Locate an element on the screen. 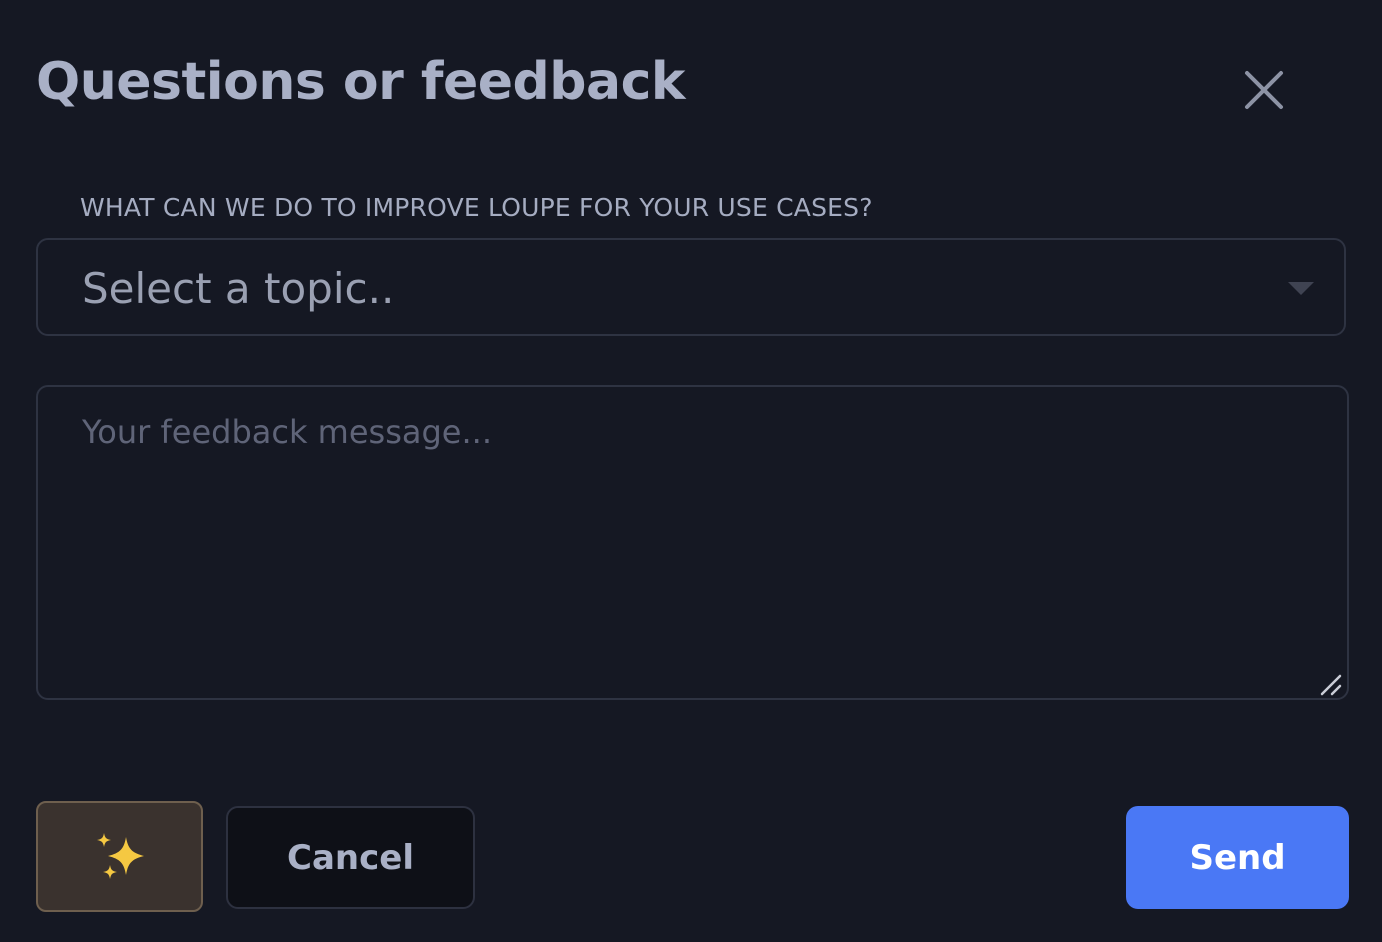 The image size is (1382, 942). close-button is located at coordinates (1264, 90).